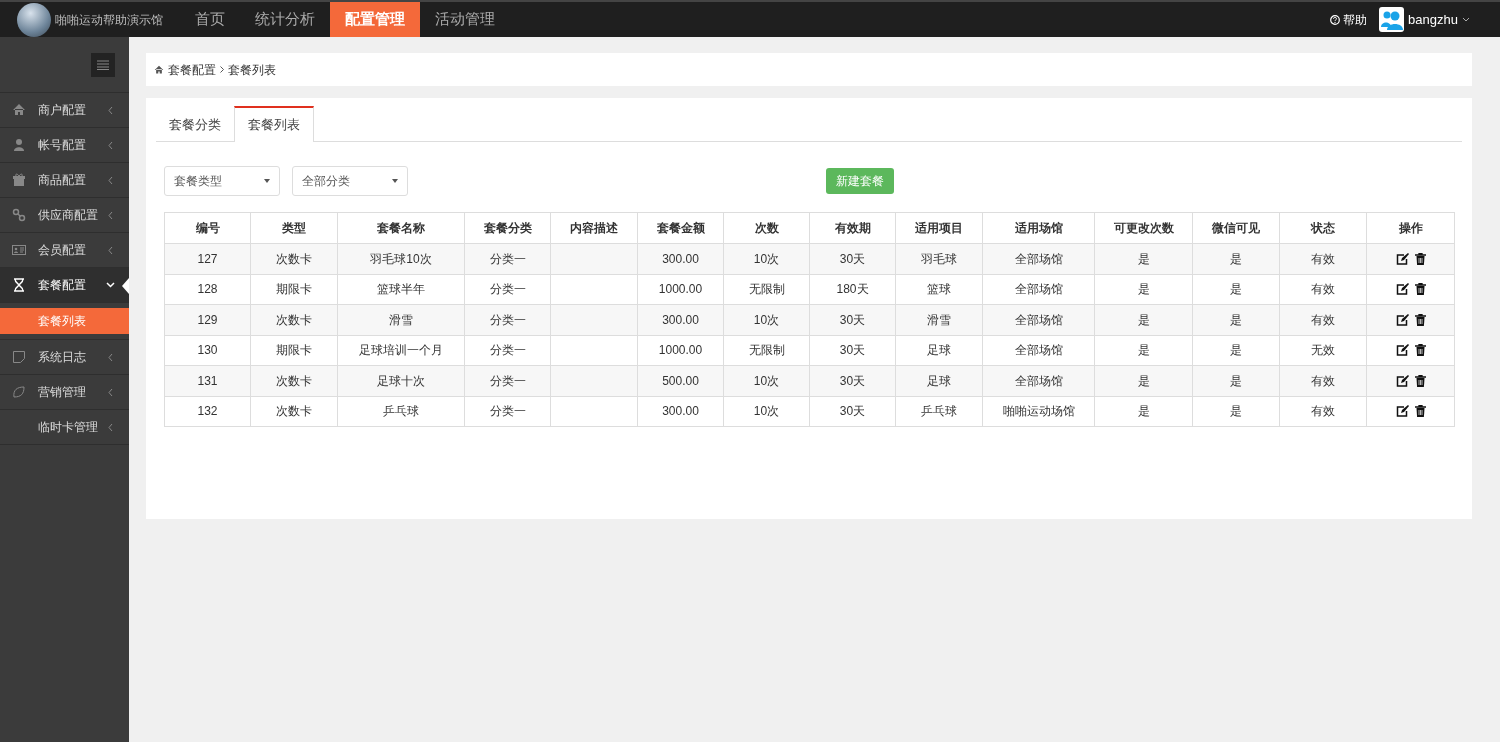 The height and width of the screenshot is (742, 1500). What do you see at coordinates (401, 228) in the screenshot?
I see `column-header: 套餐名称` at bounding box center [401, 228].